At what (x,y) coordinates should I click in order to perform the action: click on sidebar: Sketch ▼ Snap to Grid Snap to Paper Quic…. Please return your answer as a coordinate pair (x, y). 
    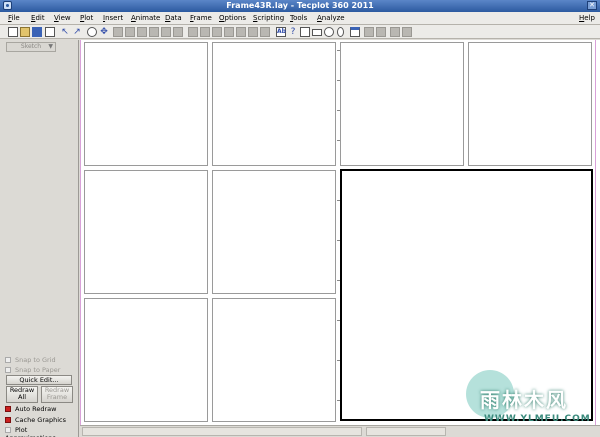
    Looking at the image, I should click on (39, 238).